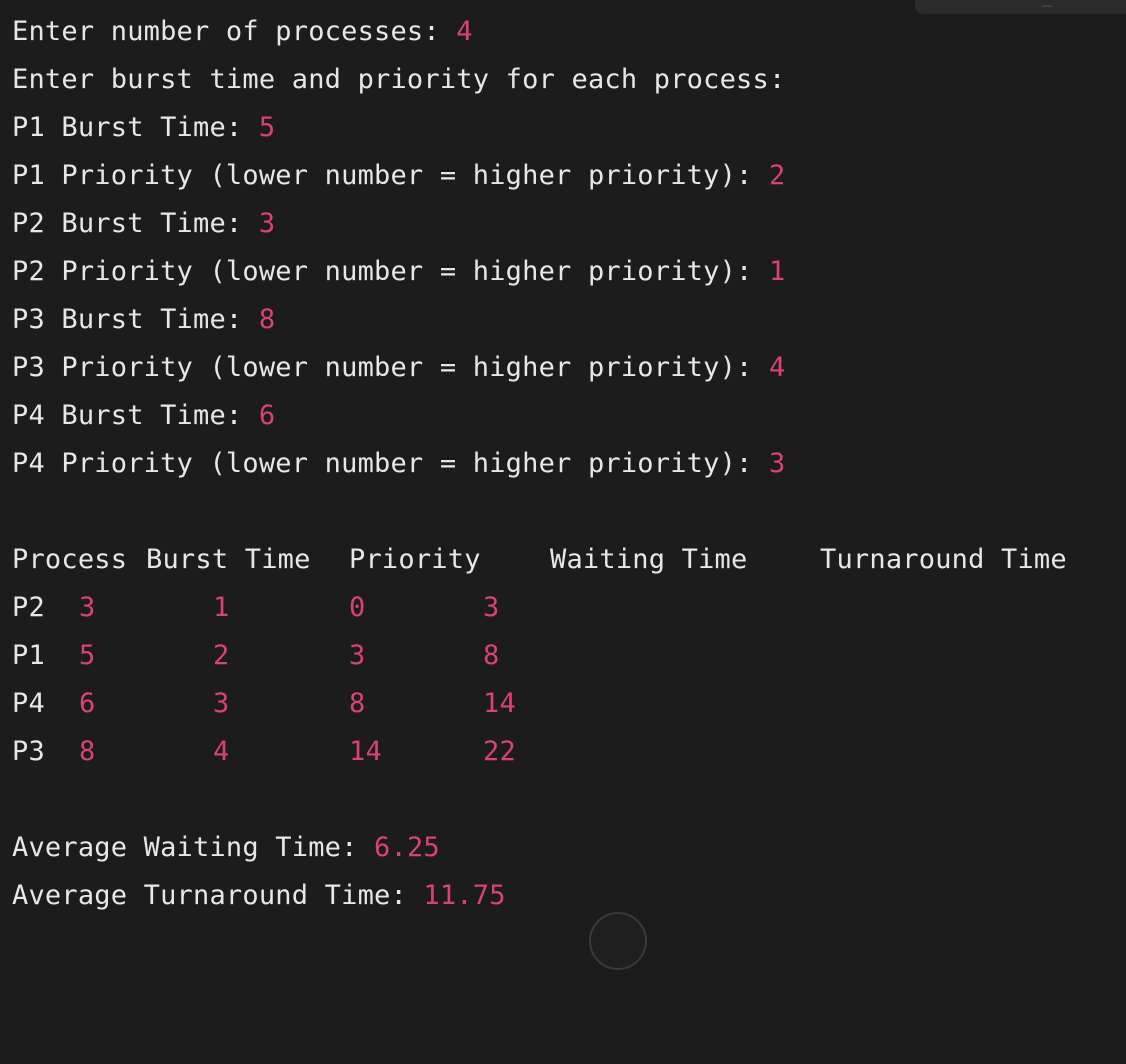  I want to click on cell-process: P2, so click(28, 607).